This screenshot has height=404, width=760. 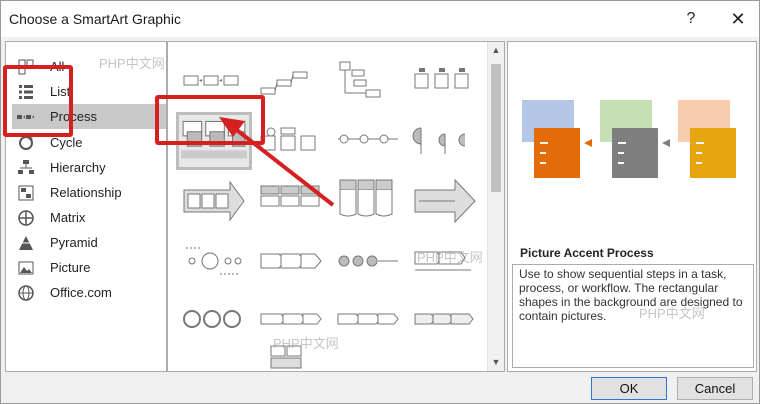 I want to click on preview-picture-accent-process, so click(x=629, y=139).